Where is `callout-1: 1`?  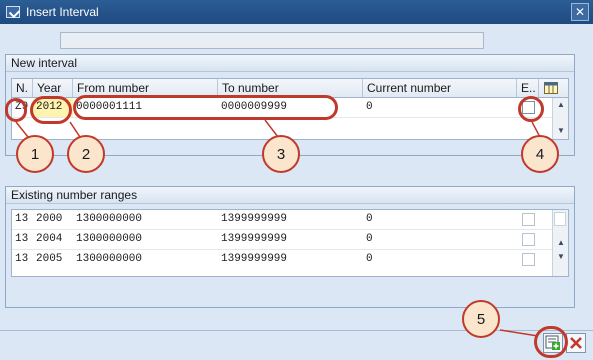
callout-1: 1 is located at coordinates (35, 154).